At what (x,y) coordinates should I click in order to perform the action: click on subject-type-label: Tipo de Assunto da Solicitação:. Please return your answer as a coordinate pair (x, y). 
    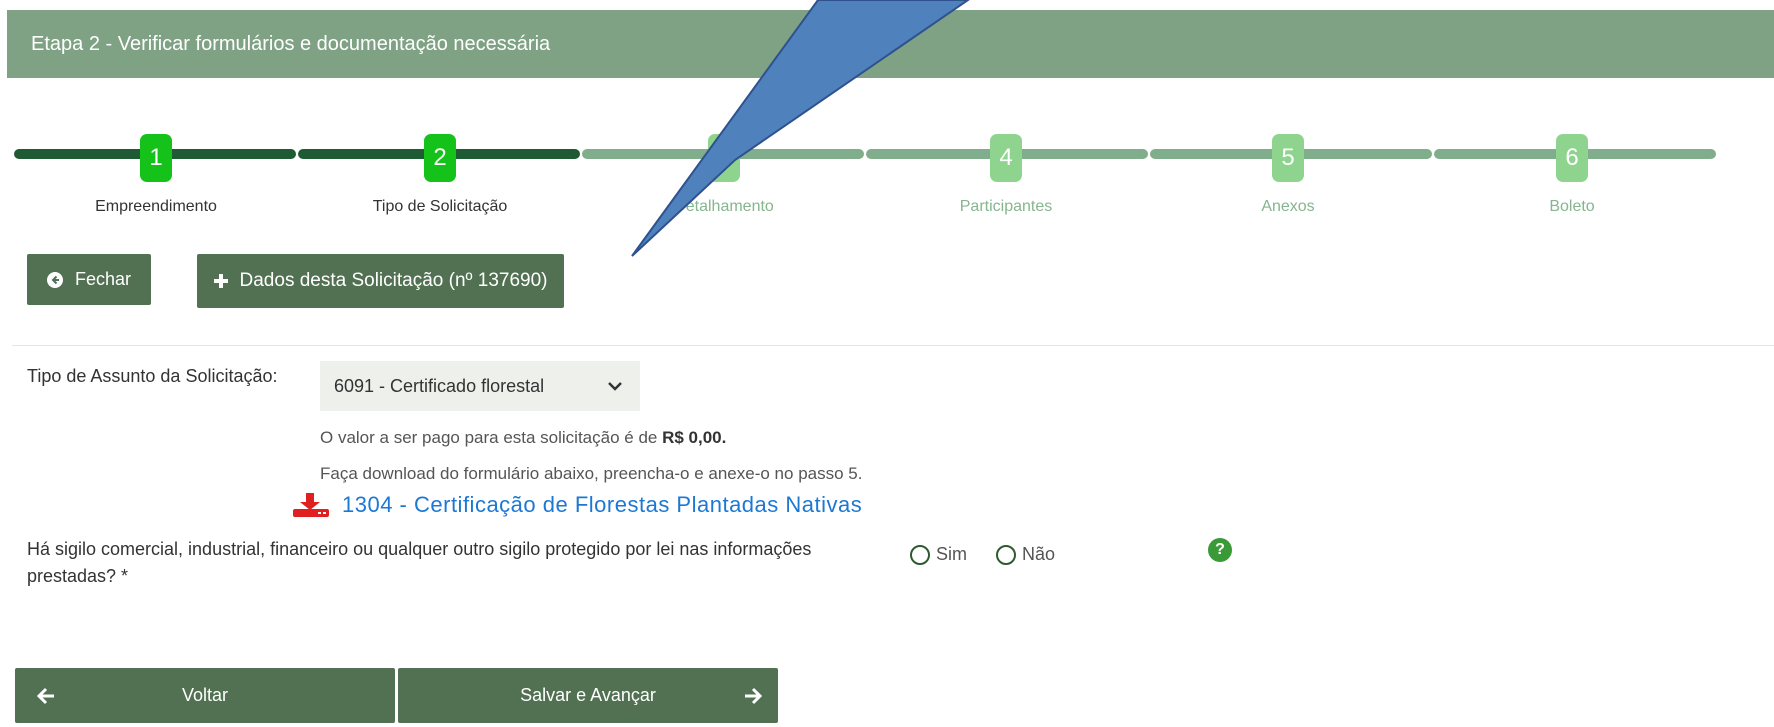
    Looking at the image, I should click on (152, 376).